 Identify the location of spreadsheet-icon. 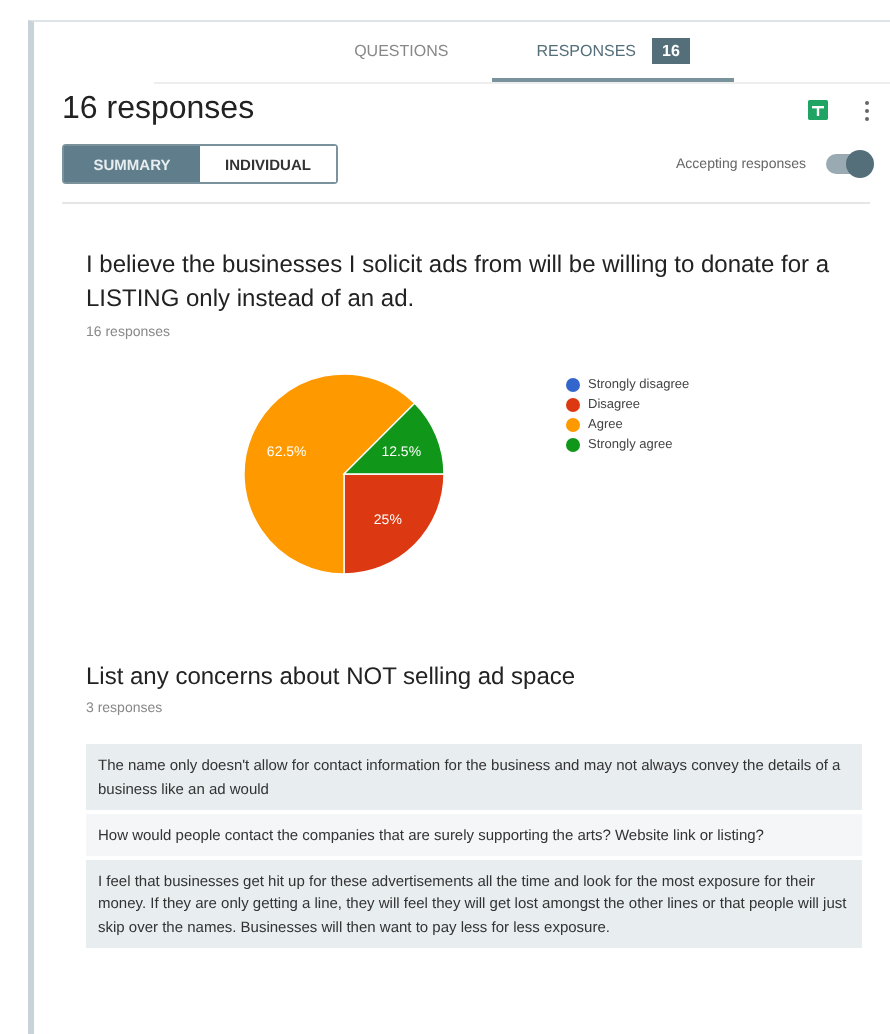
(818, 110).